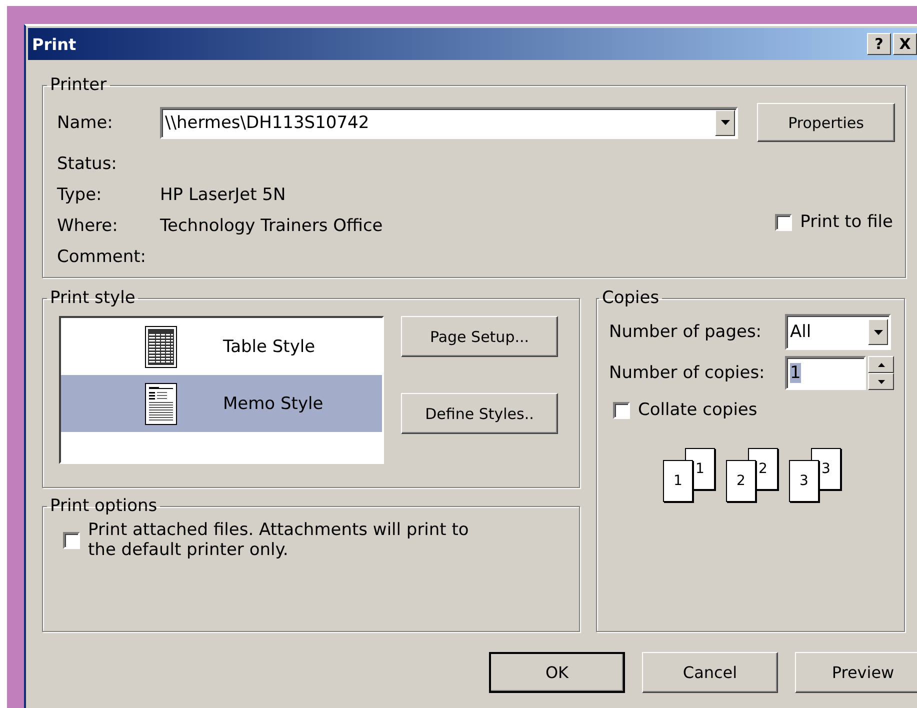  Describe the element at coordinates (479, 413) in the screenshot. I see `style-button: Define Styles..` at that location.